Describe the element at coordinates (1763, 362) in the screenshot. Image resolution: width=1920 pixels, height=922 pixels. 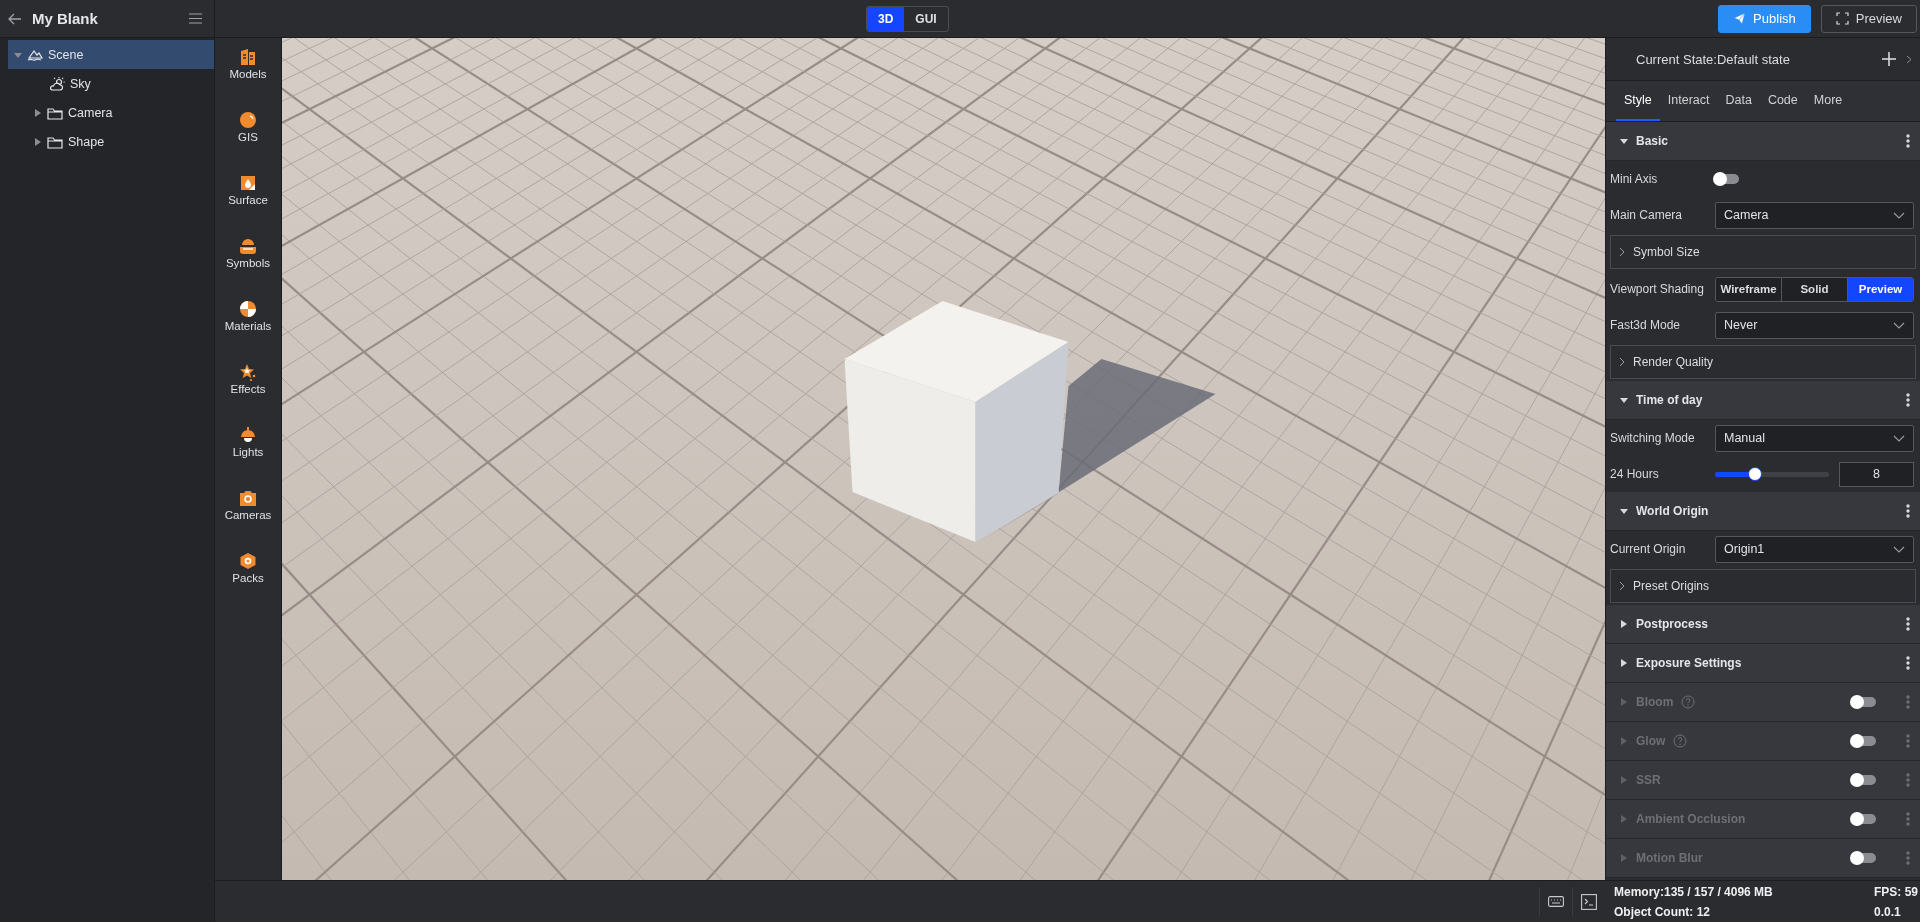
I see `collapsible-group: Render Quality` at that location.